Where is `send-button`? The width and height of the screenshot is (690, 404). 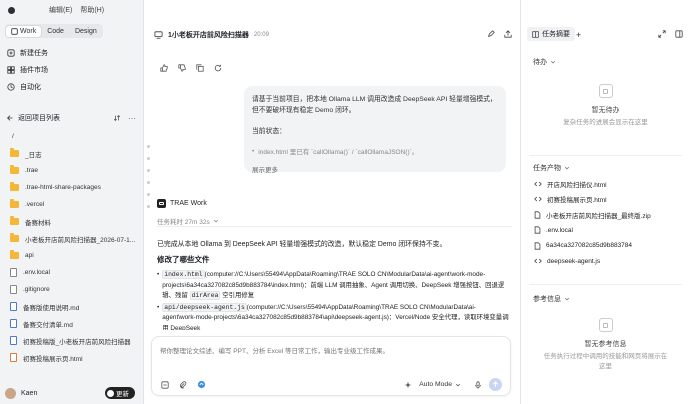 send-button is located at coordinates (495, 384).